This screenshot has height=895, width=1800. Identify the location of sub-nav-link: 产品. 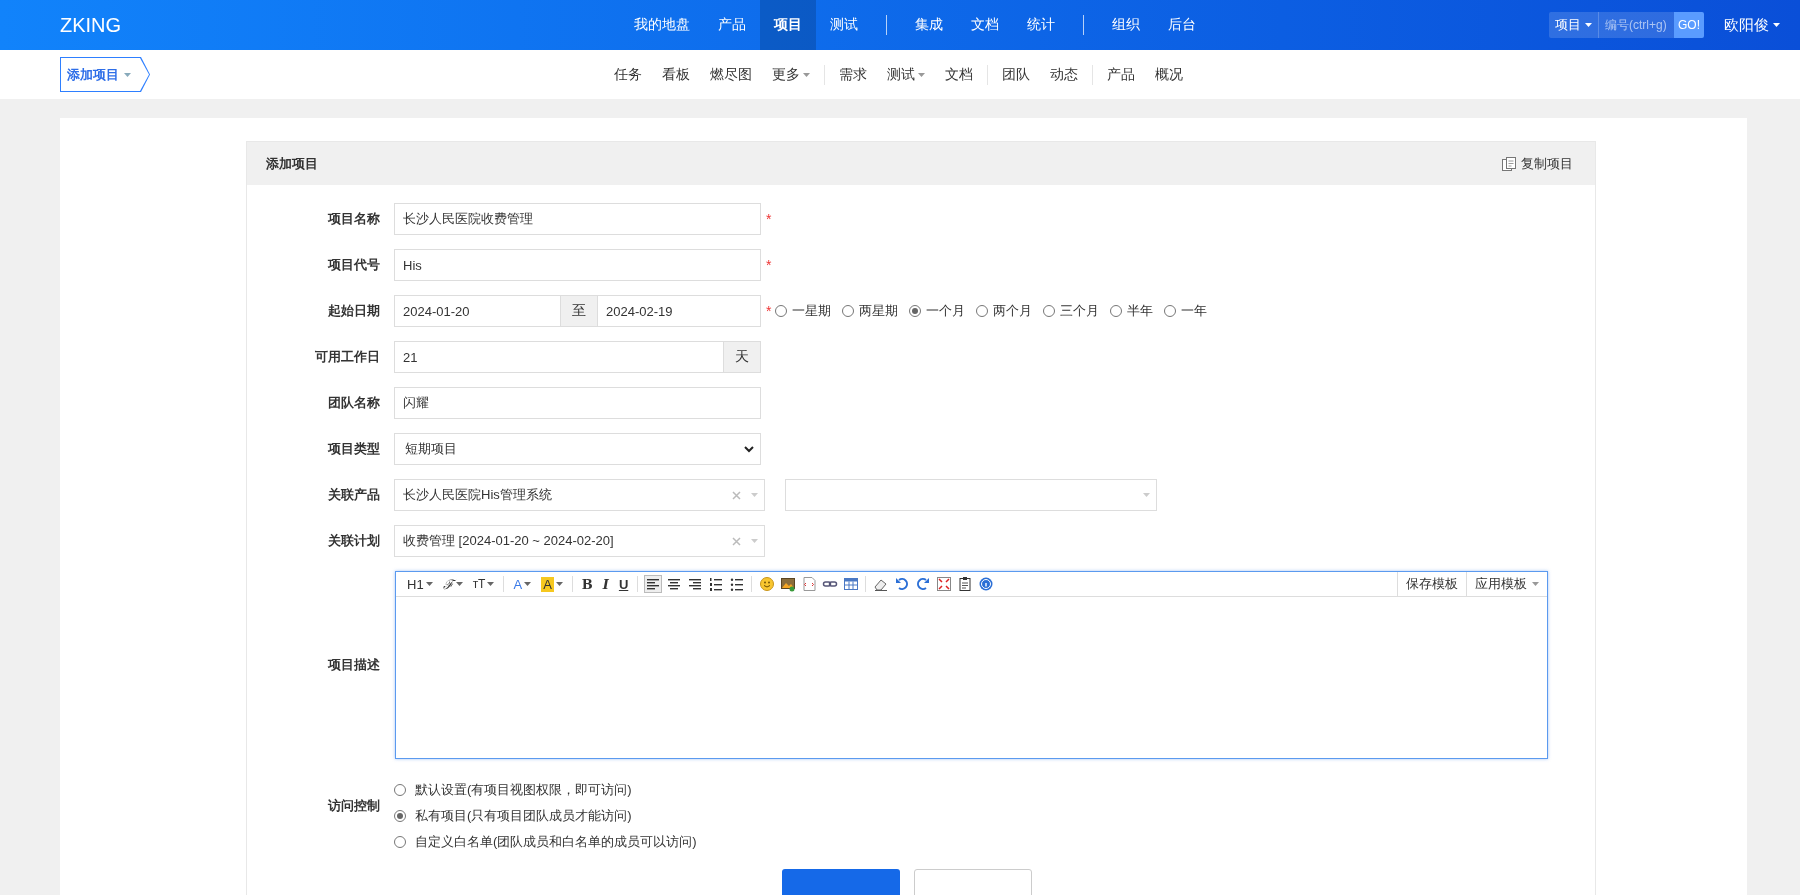
(1121, 74).